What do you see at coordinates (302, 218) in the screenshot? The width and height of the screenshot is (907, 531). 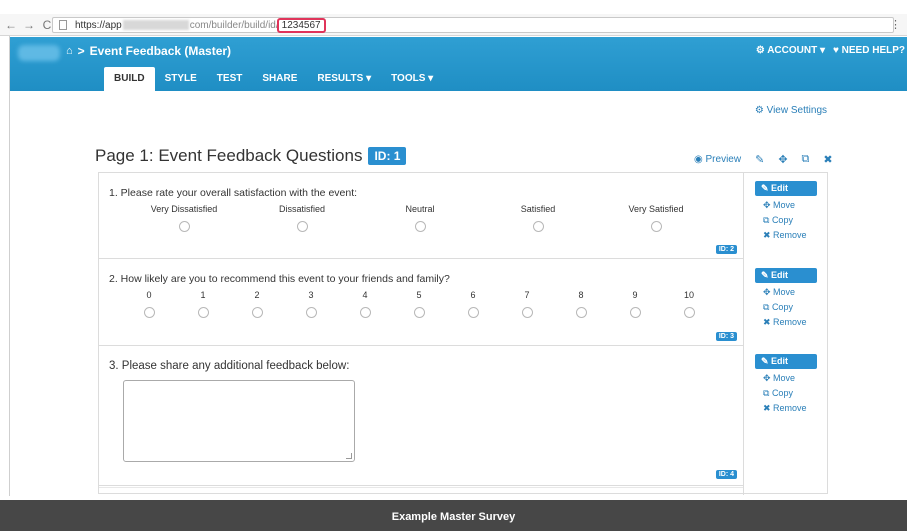 I see `option-dissatisfied: Dissatisfied` at bounding box center [302, 218].